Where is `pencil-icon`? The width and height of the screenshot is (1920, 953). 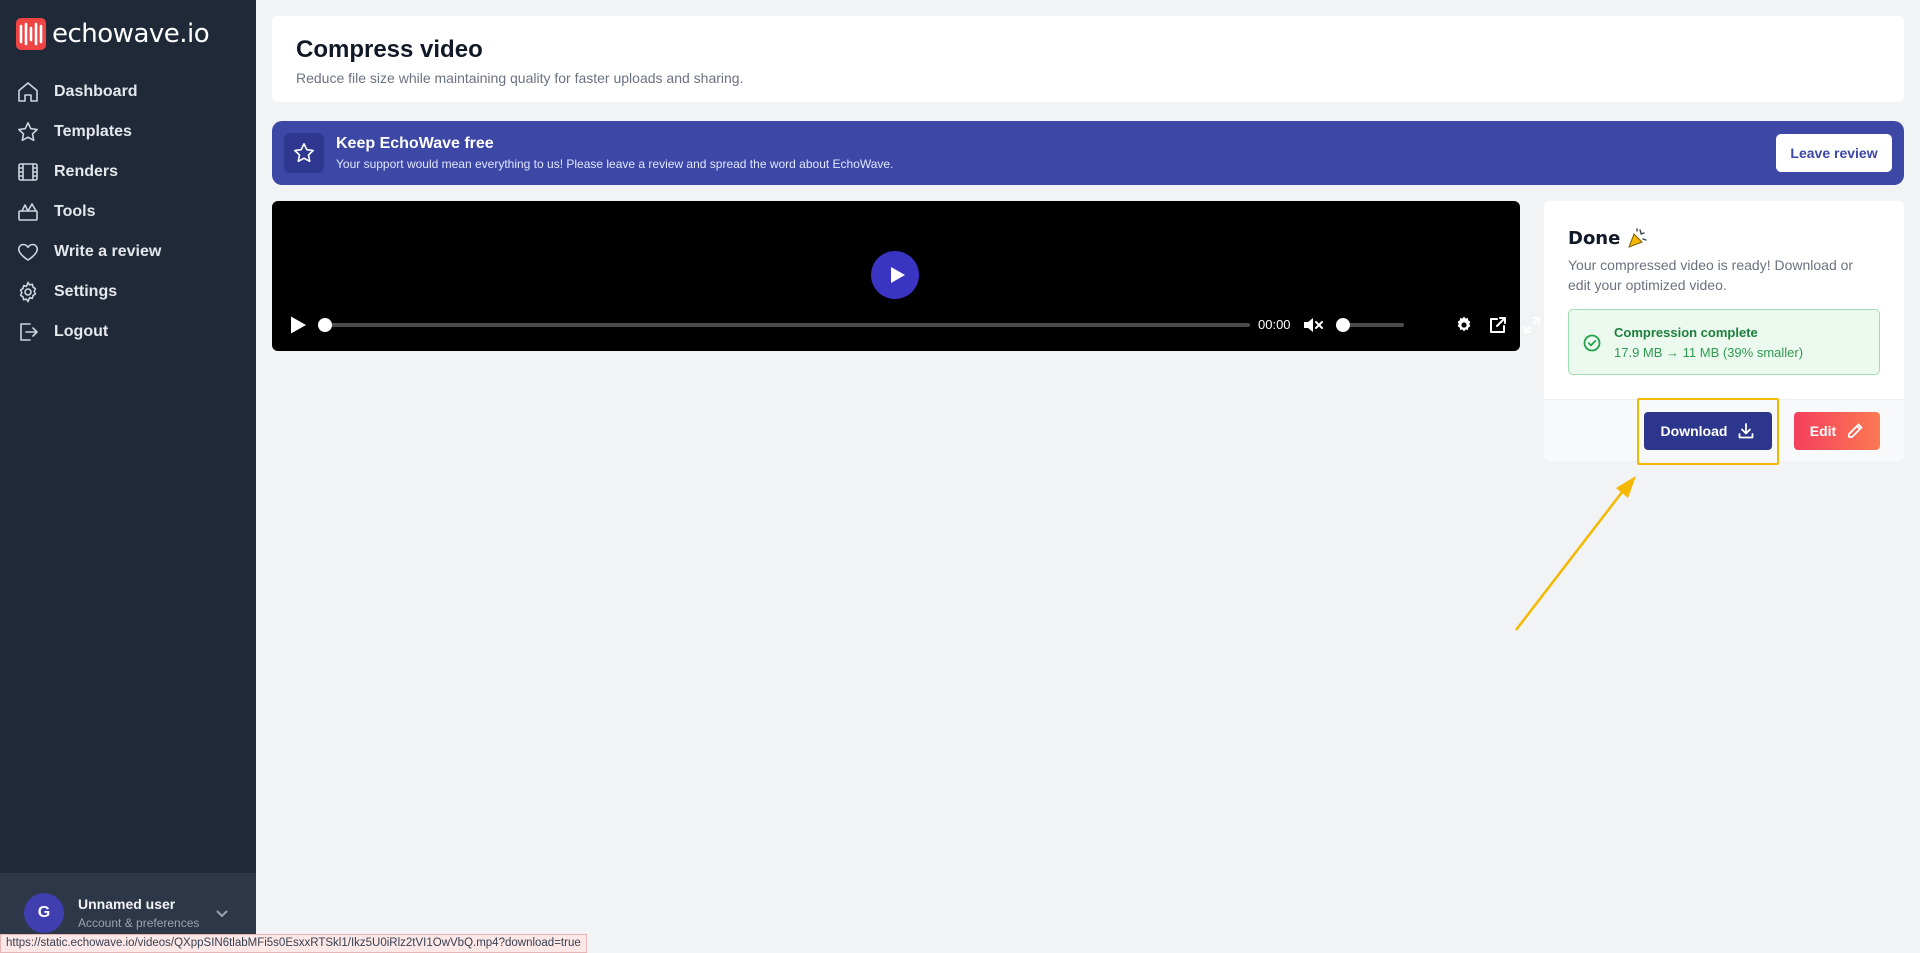 pencil-icon is located at coordinates (1855, 430).